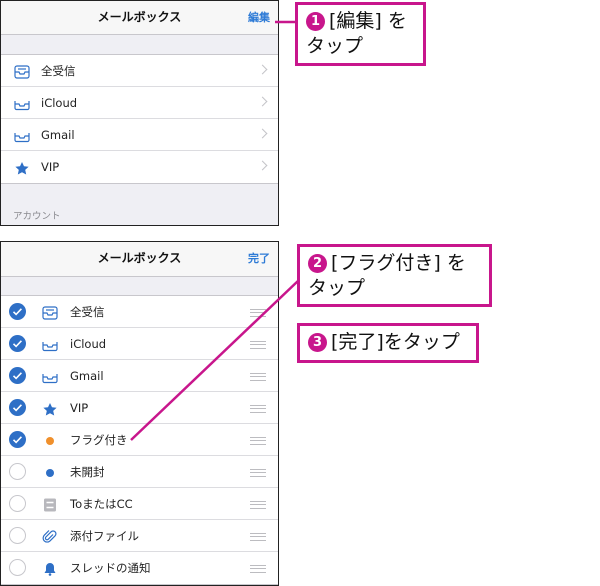 The image size is (600, 586). What do you see at coordinates (317, 263) in the screenshot?
I see `step-number-badge: 2` at bounding box center [317, 263].